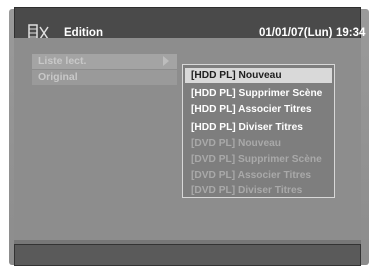  I want to click on chevron-right-icon, so click(166, 61).